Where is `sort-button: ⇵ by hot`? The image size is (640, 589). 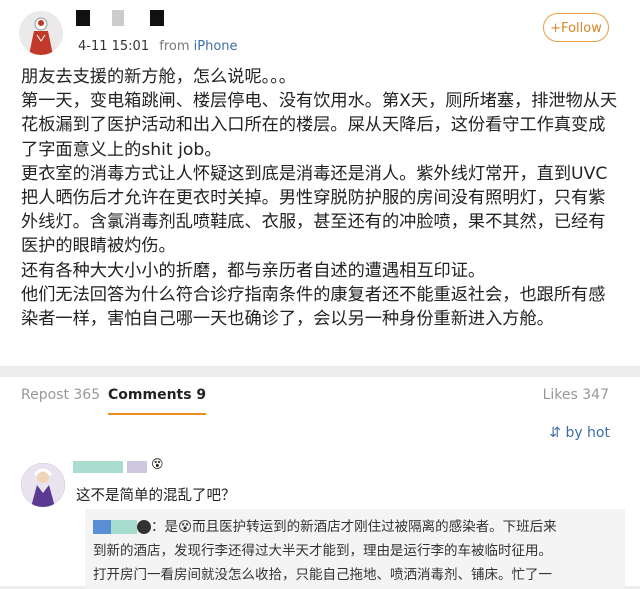 sort-button: ⇵ by hot is located at coordinates (579, 433).